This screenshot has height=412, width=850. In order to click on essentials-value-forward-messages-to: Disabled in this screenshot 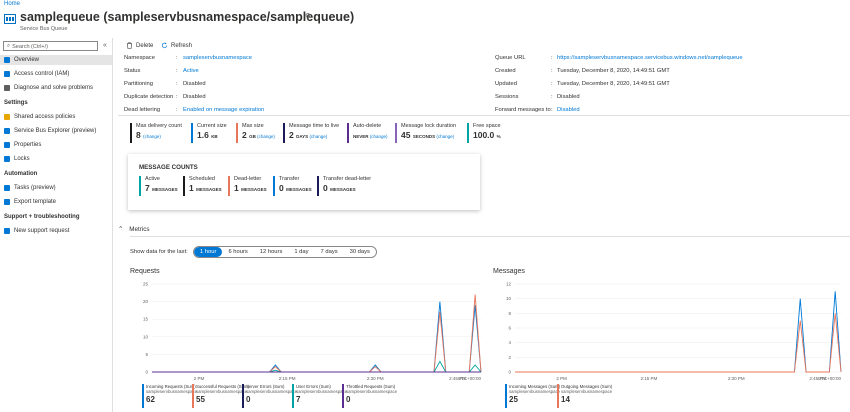, I will do `click(568, 110)`.